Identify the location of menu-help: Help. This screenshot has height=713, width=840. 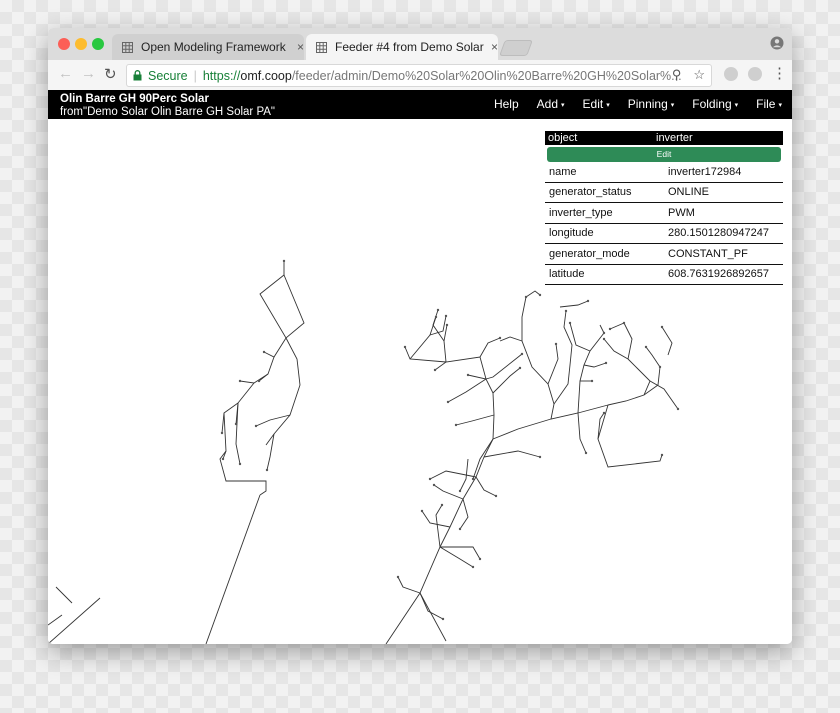
(506, 104).